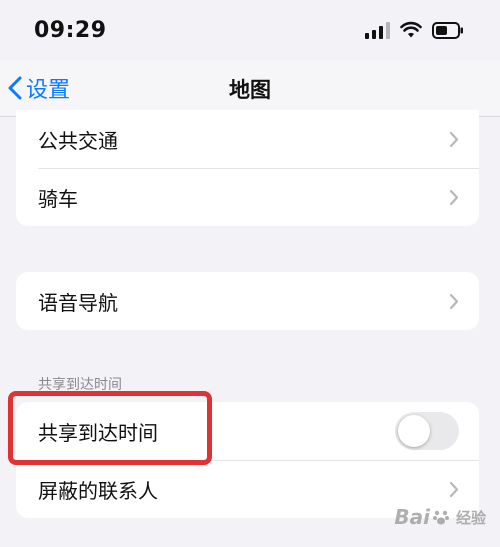  Describe the element at coordinates (412, 517) in the screenshot. I see `watermark-brand: Bai` at that location.